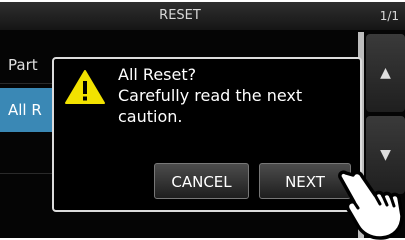 This screenshot has width=405, height=240. What do you see at coordinates (150, 116) in the screenshot?
I see `message-line: caution.` at bounding box center [150, 116].